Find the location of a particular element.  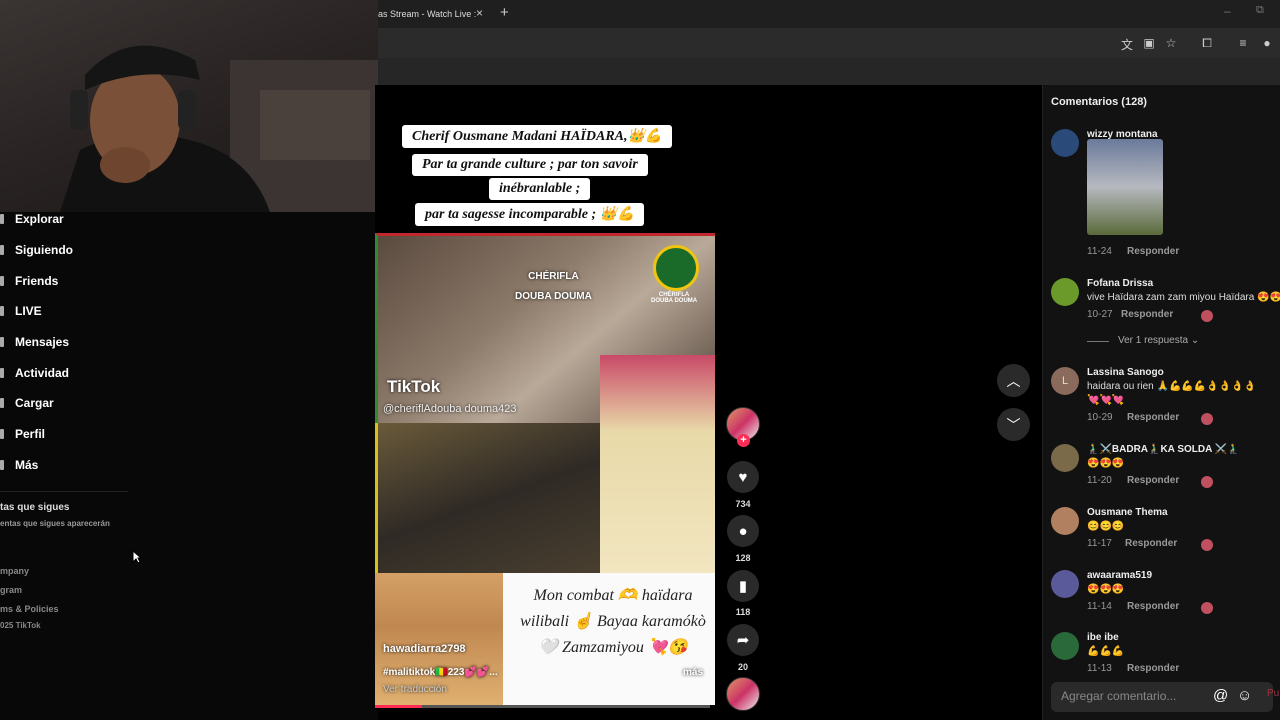

sidebar-item-perfil: Perfil is located at coordinates (22, 434).